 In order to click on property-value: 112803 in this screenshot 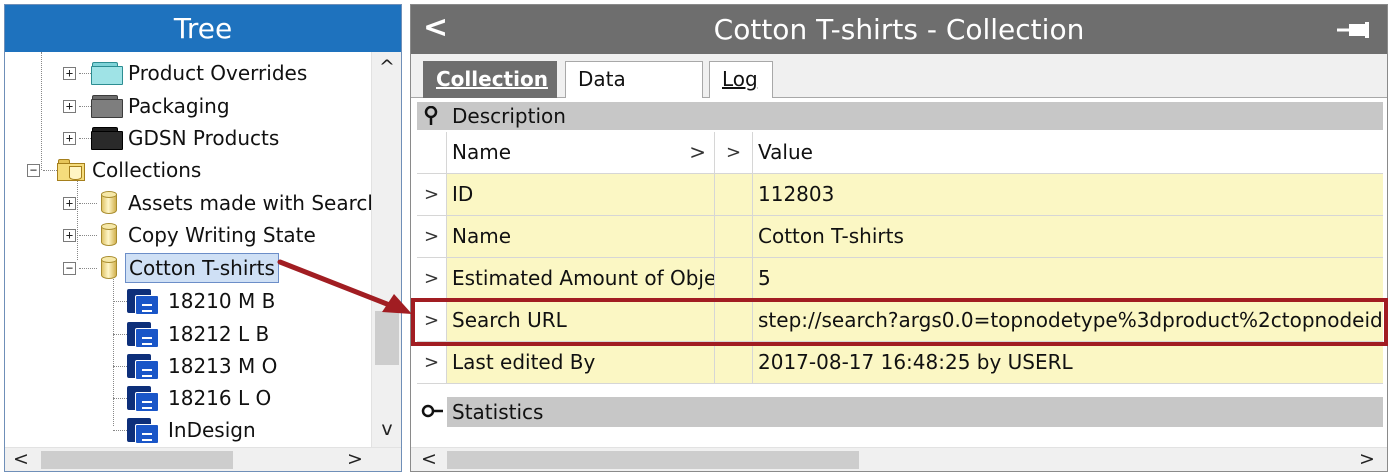, I will do `click(1068, 194)`.